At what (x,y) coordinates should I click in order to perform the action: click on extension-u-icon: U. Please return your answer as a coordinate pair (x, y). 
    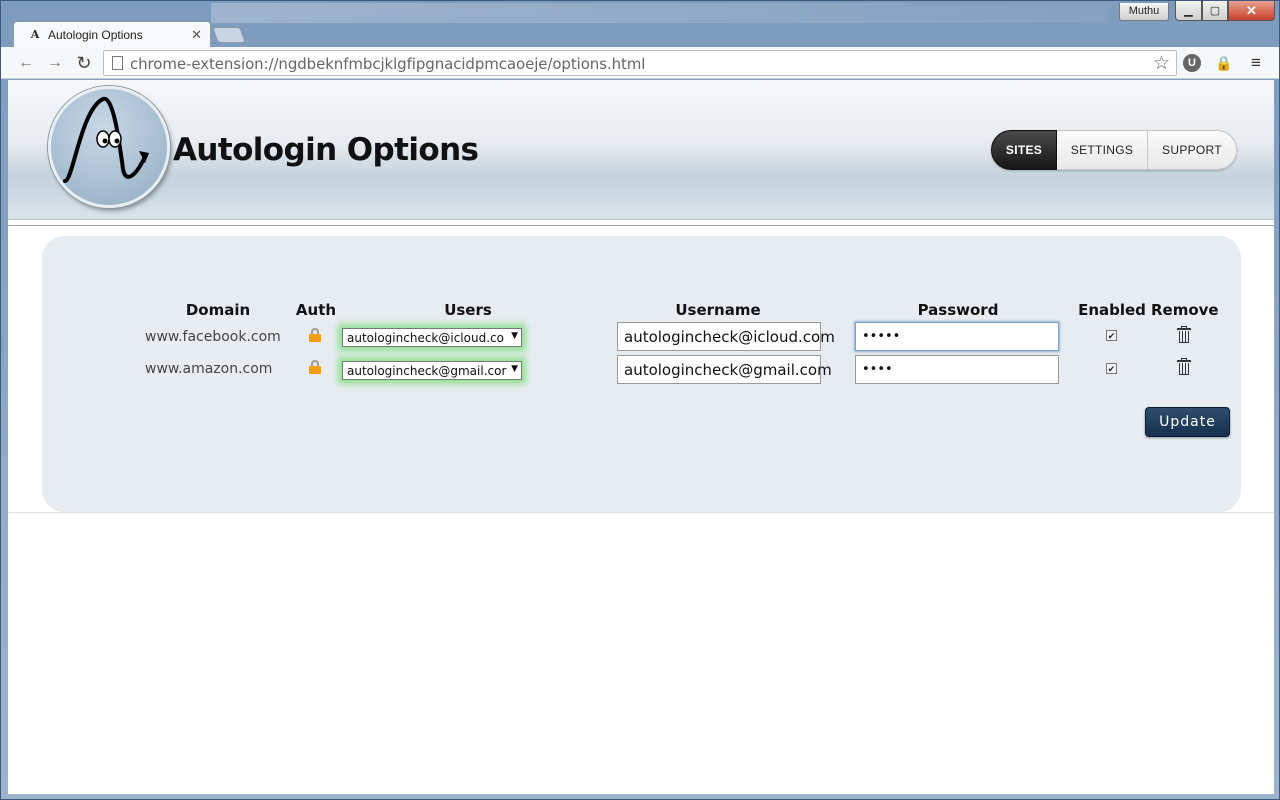
    Looking at the image, I should click on (1192, 63).